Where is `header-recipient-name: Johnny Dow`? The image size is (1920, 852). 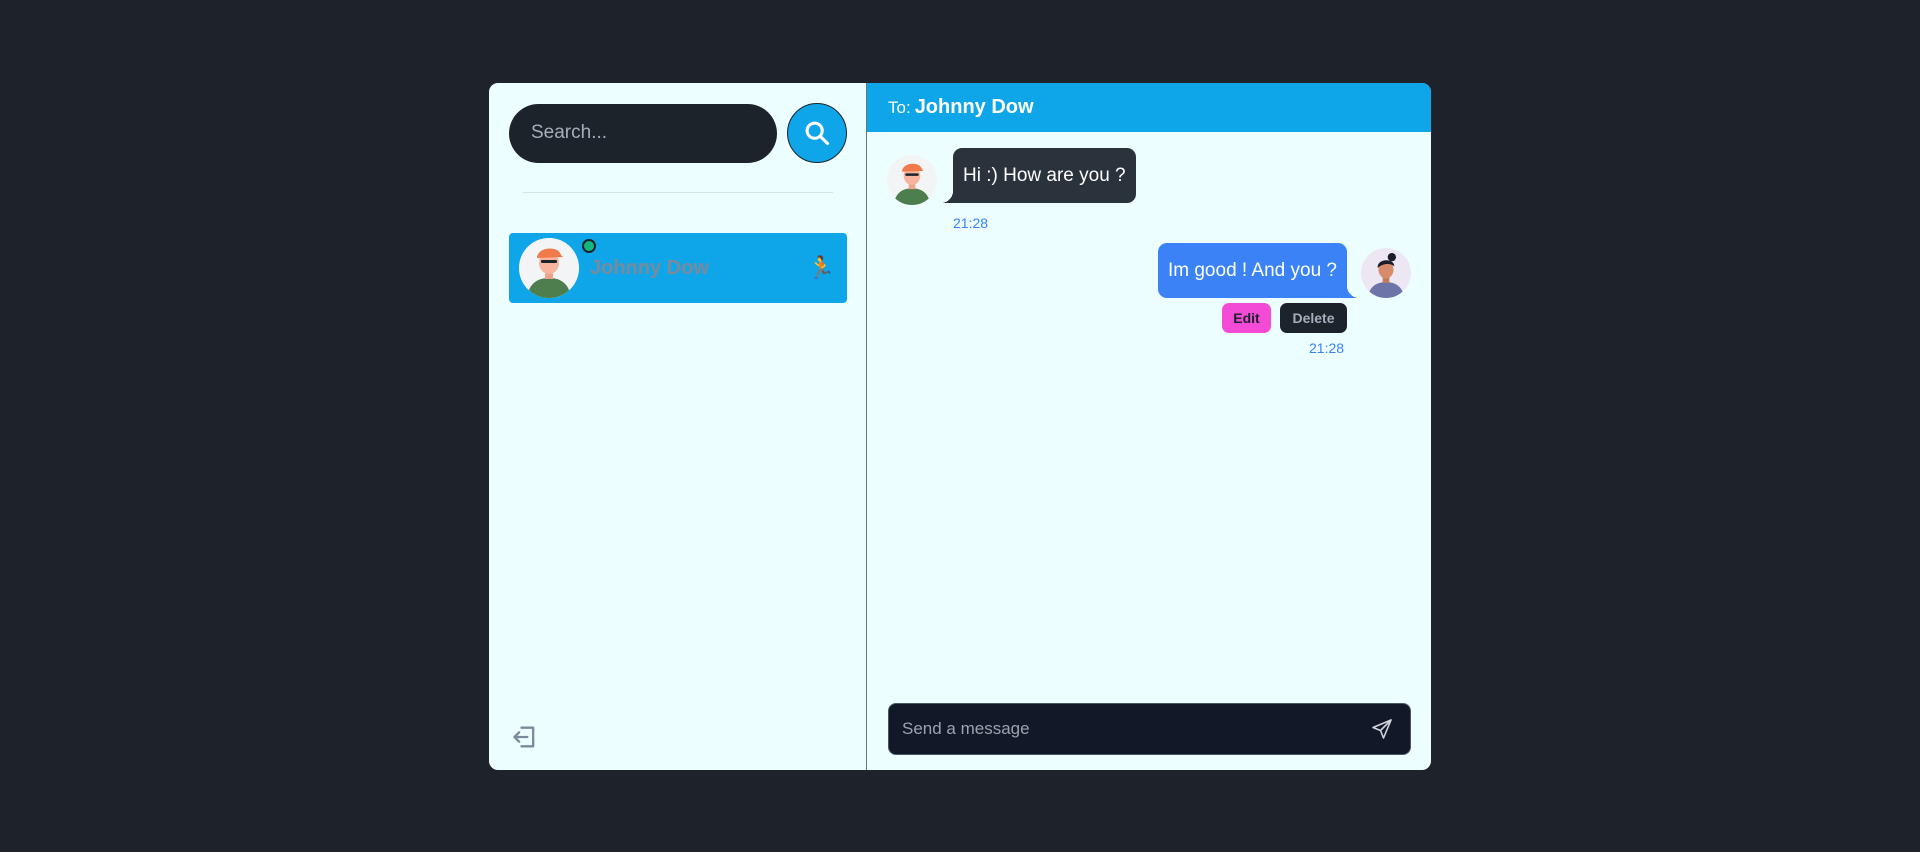
header-recipient-name: Johnny Dow is located at coordinates (974, 107).